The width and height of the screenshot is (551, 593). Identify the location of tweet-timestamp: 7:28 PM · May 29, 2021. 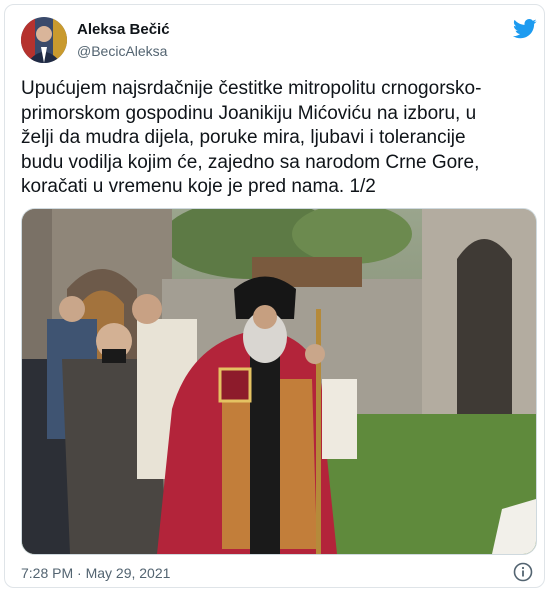
(95, 573).